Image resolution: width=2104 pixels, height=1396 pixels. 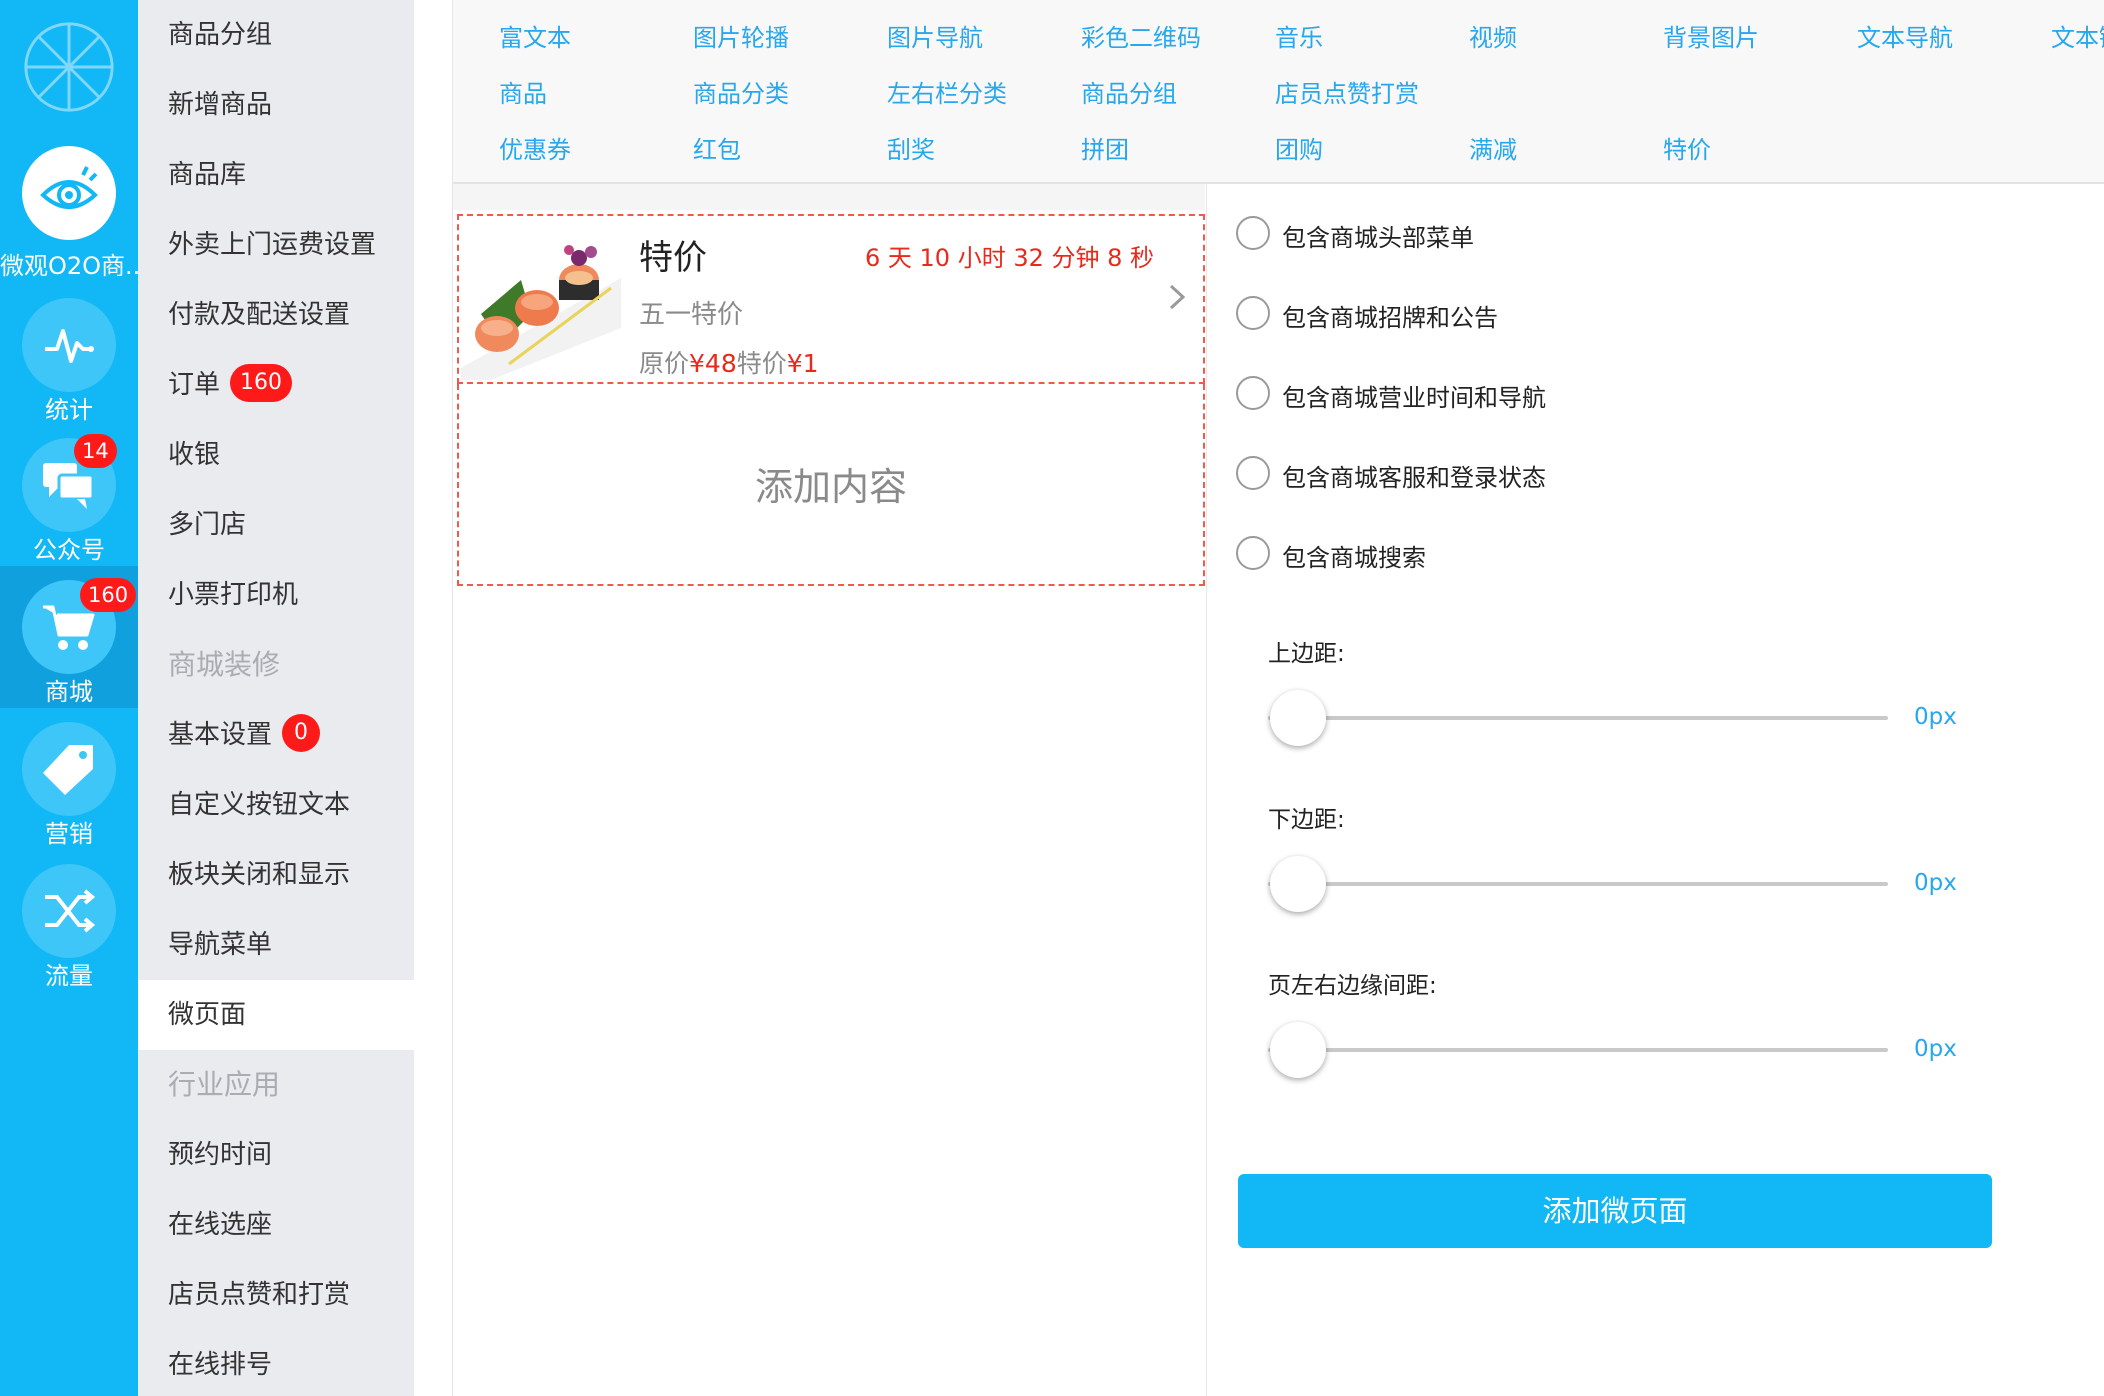 What do you see at coordinates (69, 67) in the screenshot?
I see `wheel-logo-icon` at bounding box center [69, 67].